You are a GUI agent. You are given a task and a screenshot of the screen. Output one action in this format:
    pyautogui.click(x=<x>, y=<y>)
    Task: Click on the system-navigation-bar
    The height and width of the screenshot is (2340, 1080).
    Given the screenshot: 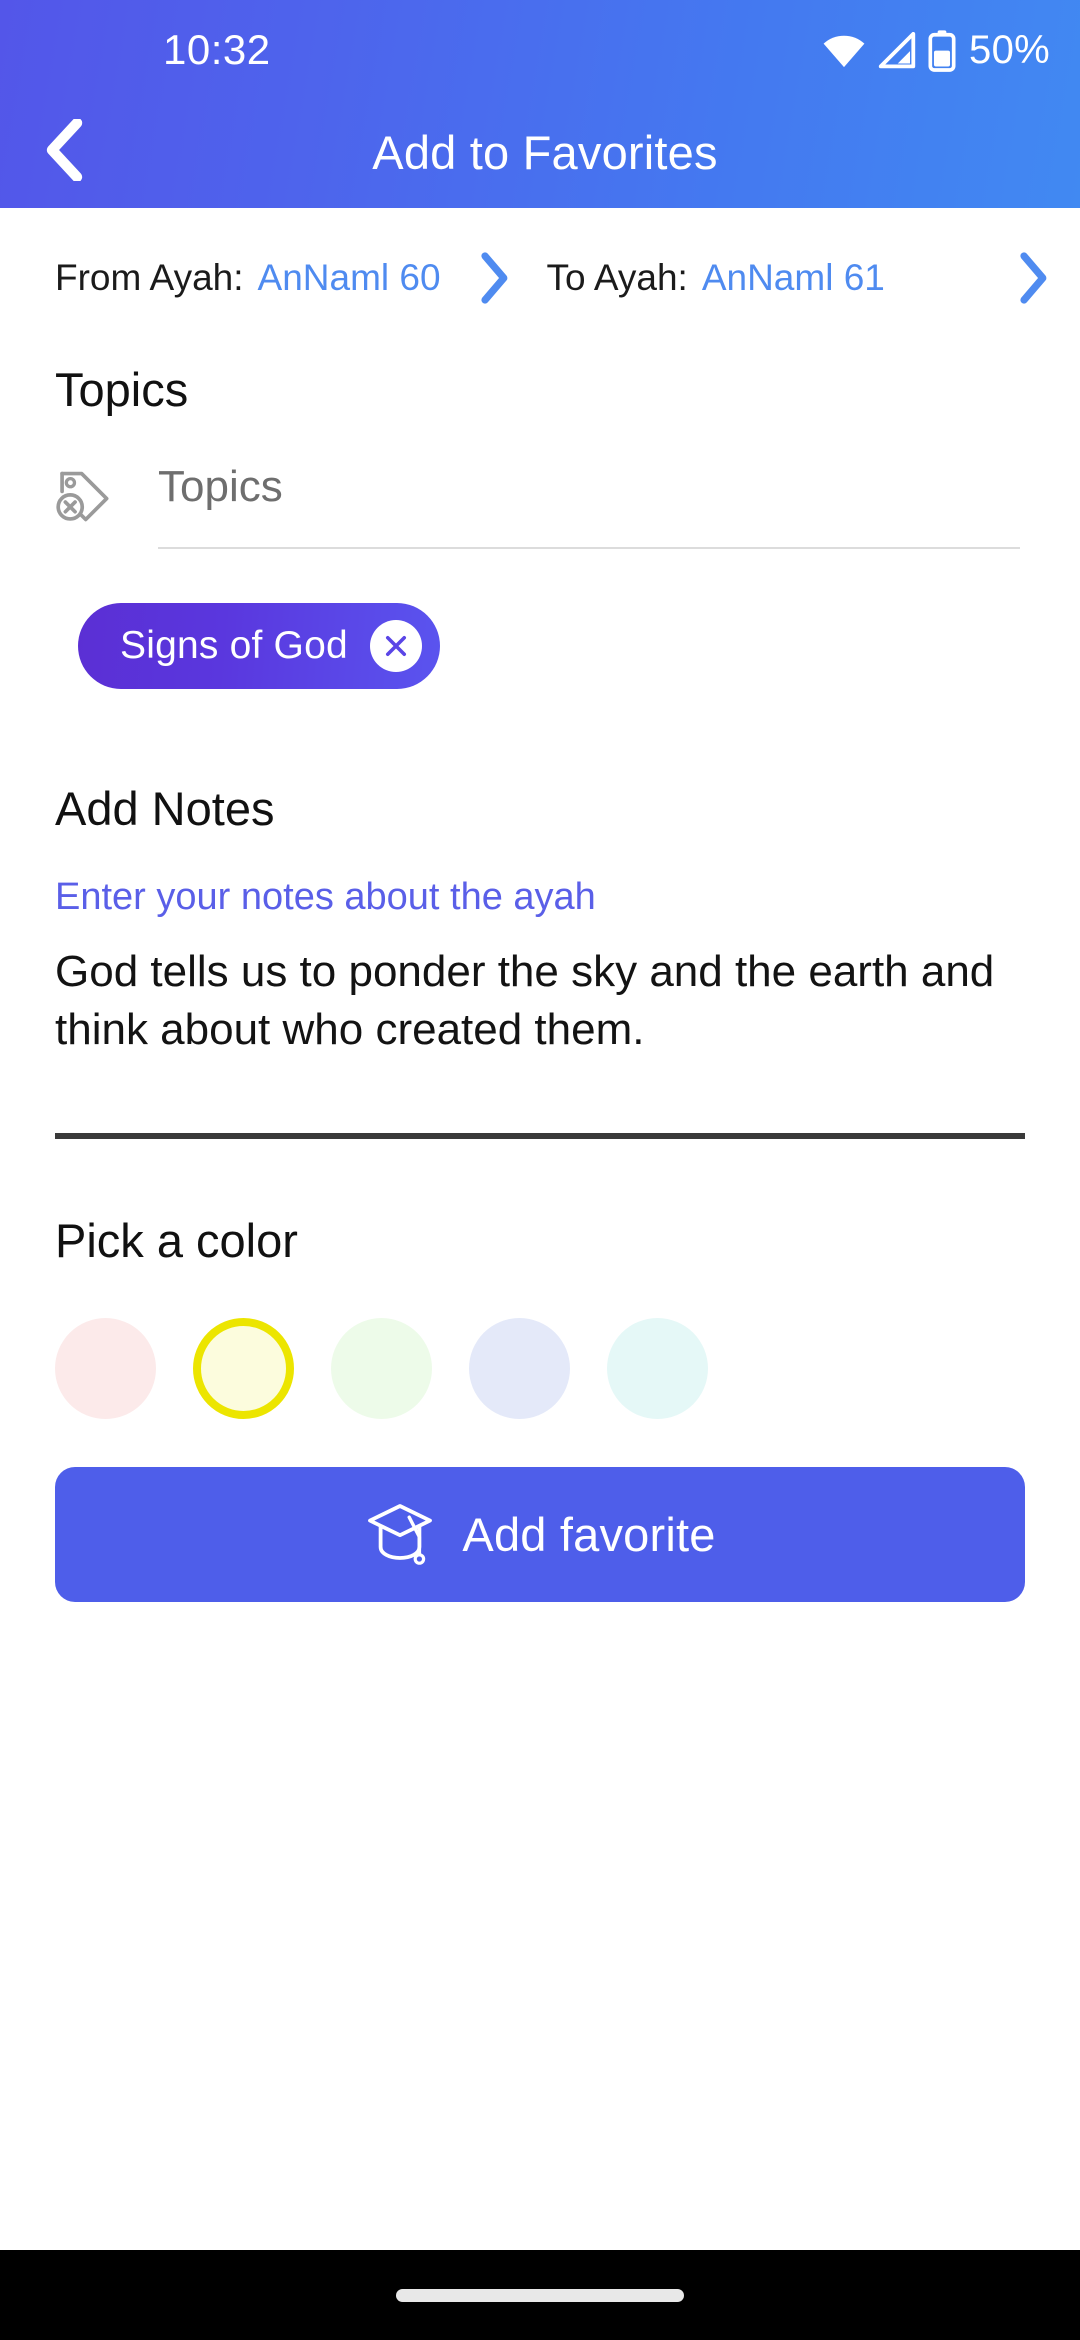 What is the action you would take?
    pyautogui.click(x=540, y=2295)
    